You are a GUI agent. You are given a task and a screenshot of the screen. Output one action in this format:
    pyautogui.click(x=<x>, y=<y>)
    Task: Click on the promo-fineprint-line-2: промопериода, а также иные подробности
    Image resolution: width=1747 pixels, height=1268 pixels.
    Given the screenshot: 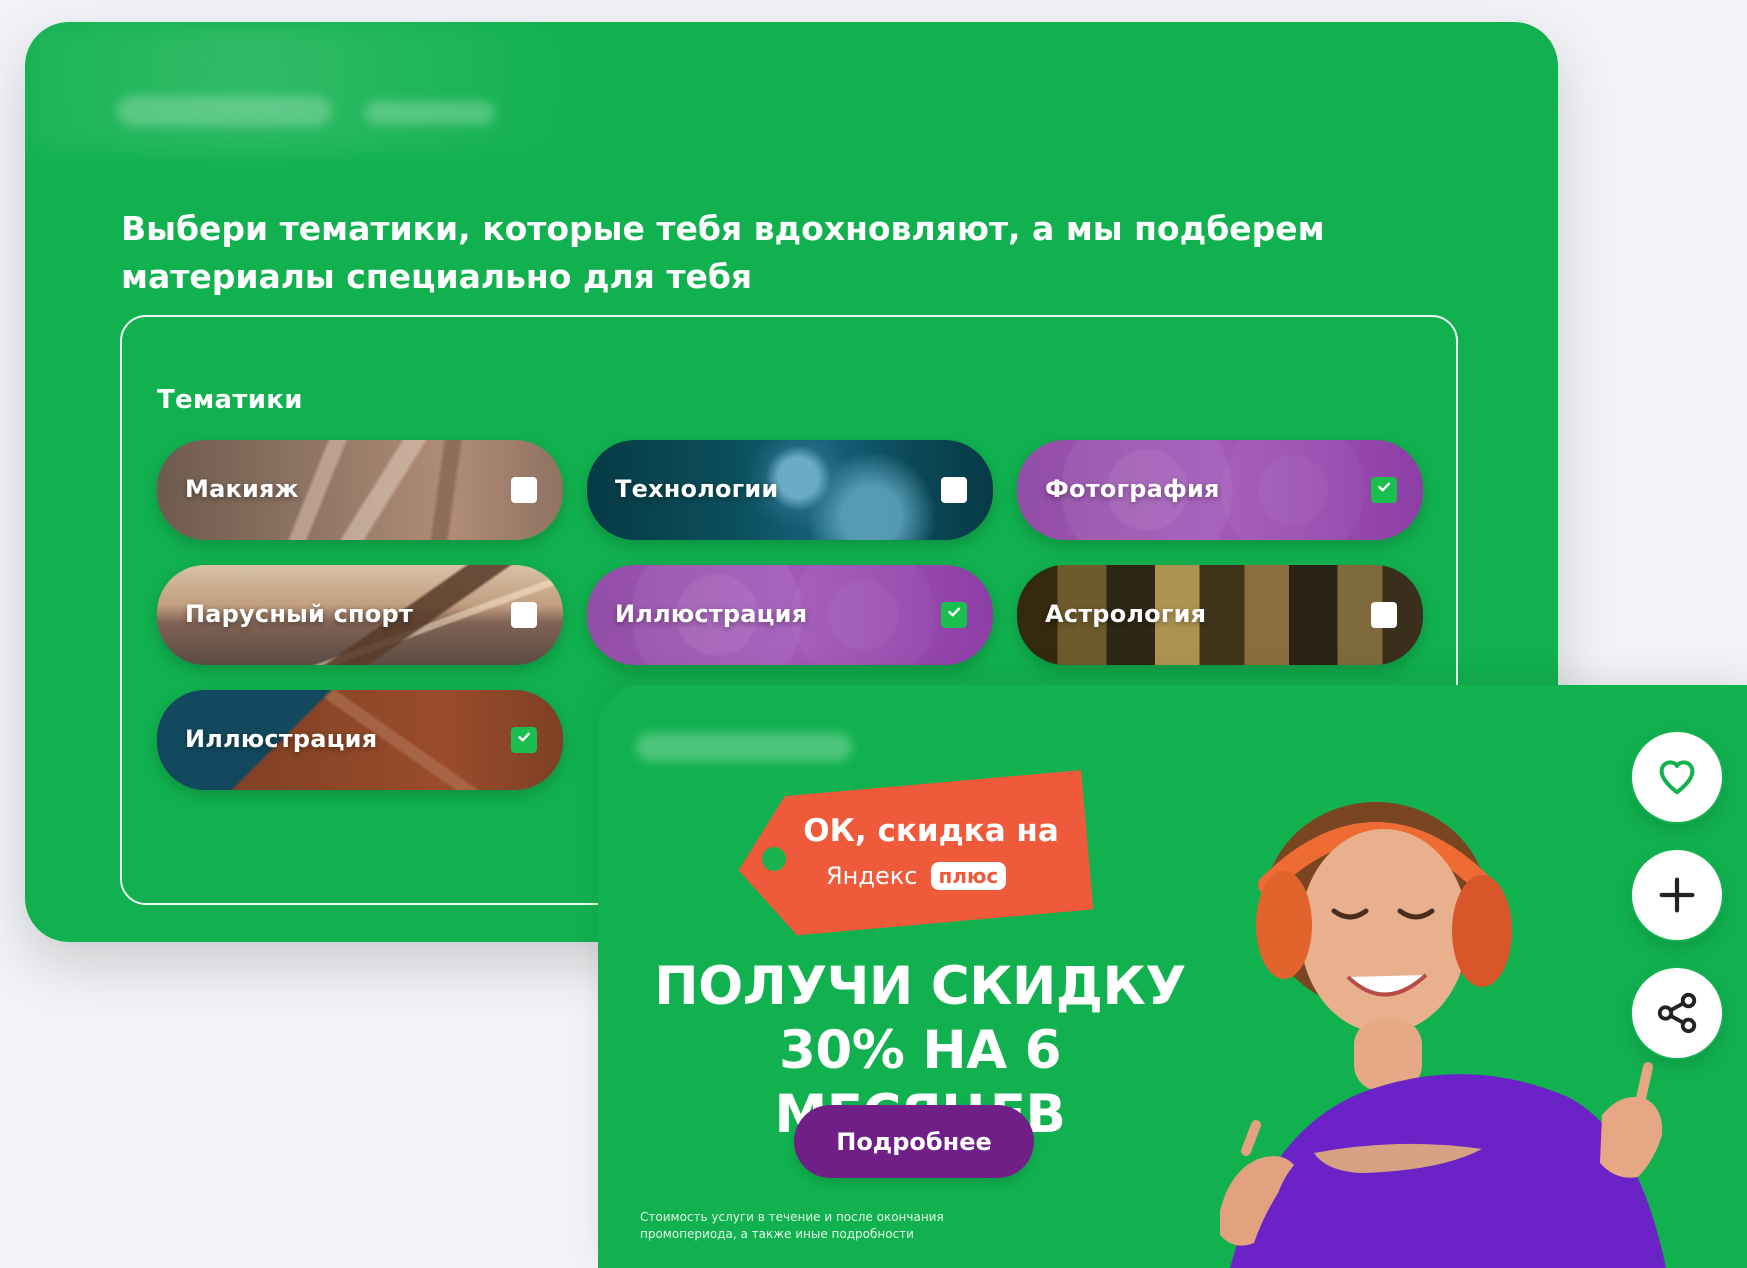 What is the action you would take?
    pyautogui.click(x=777, y=1234)
    